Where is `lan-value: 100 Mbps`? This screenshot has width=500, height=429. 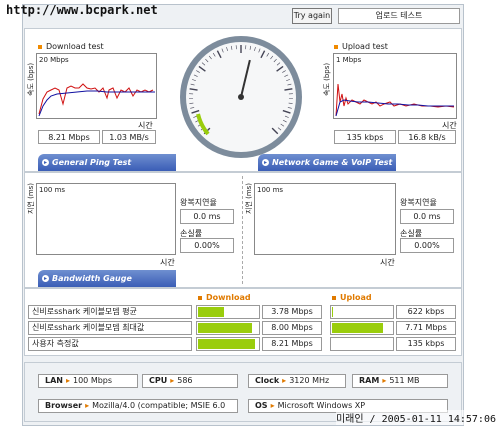
lan-value: 100 Mbps is located at coordinates (93, 380).